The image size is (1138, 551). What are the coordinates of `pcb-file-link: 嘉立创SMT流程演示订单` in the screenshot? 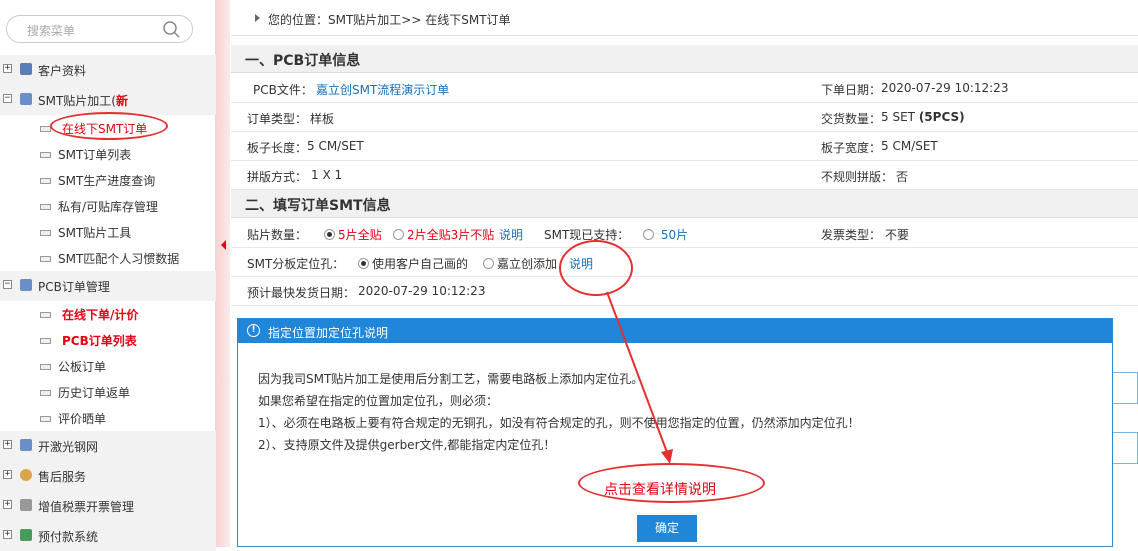 It's located at (382, 89).